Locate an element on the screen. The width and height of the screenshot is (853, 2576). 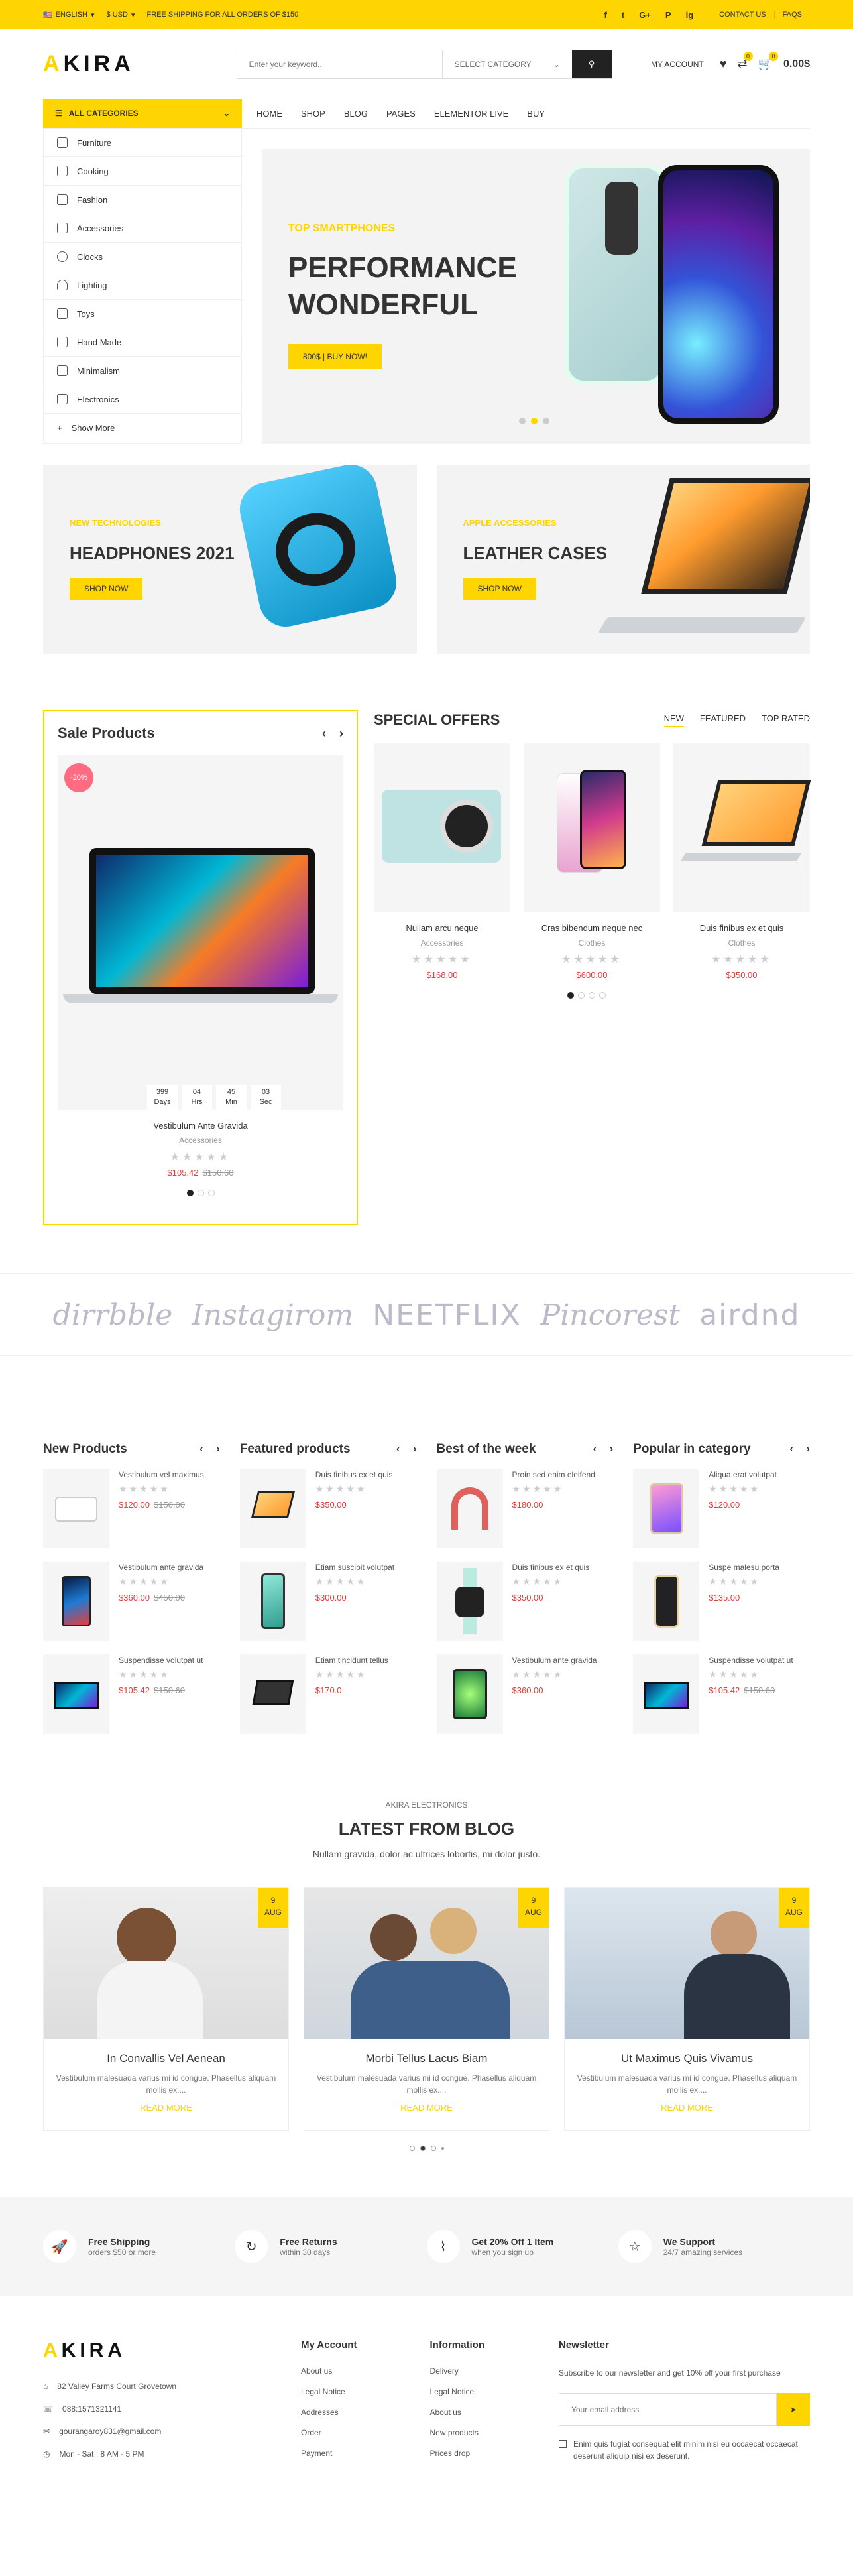
faqs-link: FAQS is located at coordinates (791, 15).